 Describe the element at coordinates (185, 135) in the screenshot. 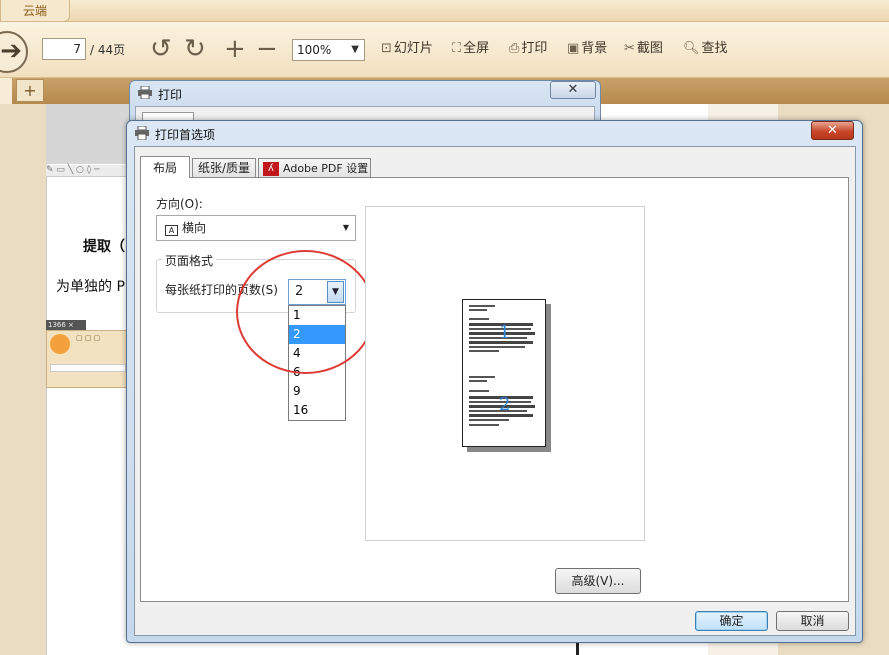

I see `preferences-dialog-title: 打印首选项` at that location.